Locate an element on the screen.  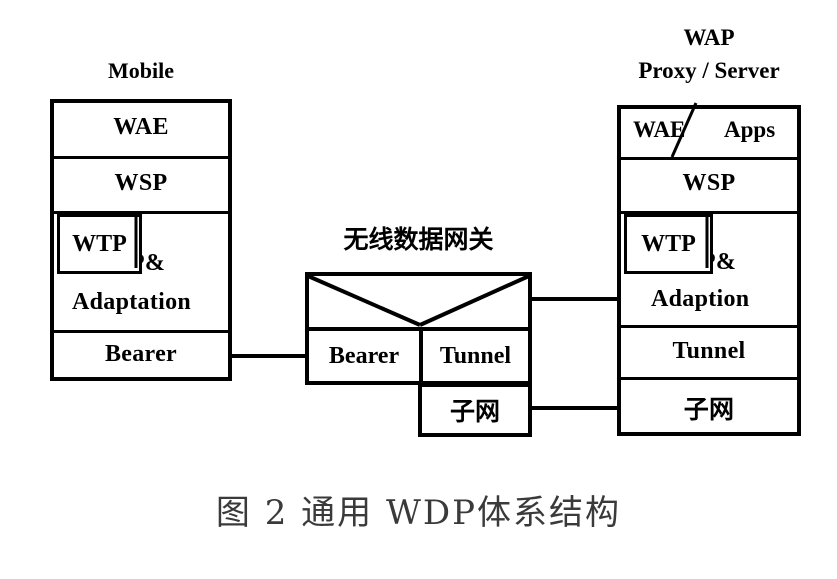
mobile-layer-wsp-label: WSP is located at coordinates (141, 183).